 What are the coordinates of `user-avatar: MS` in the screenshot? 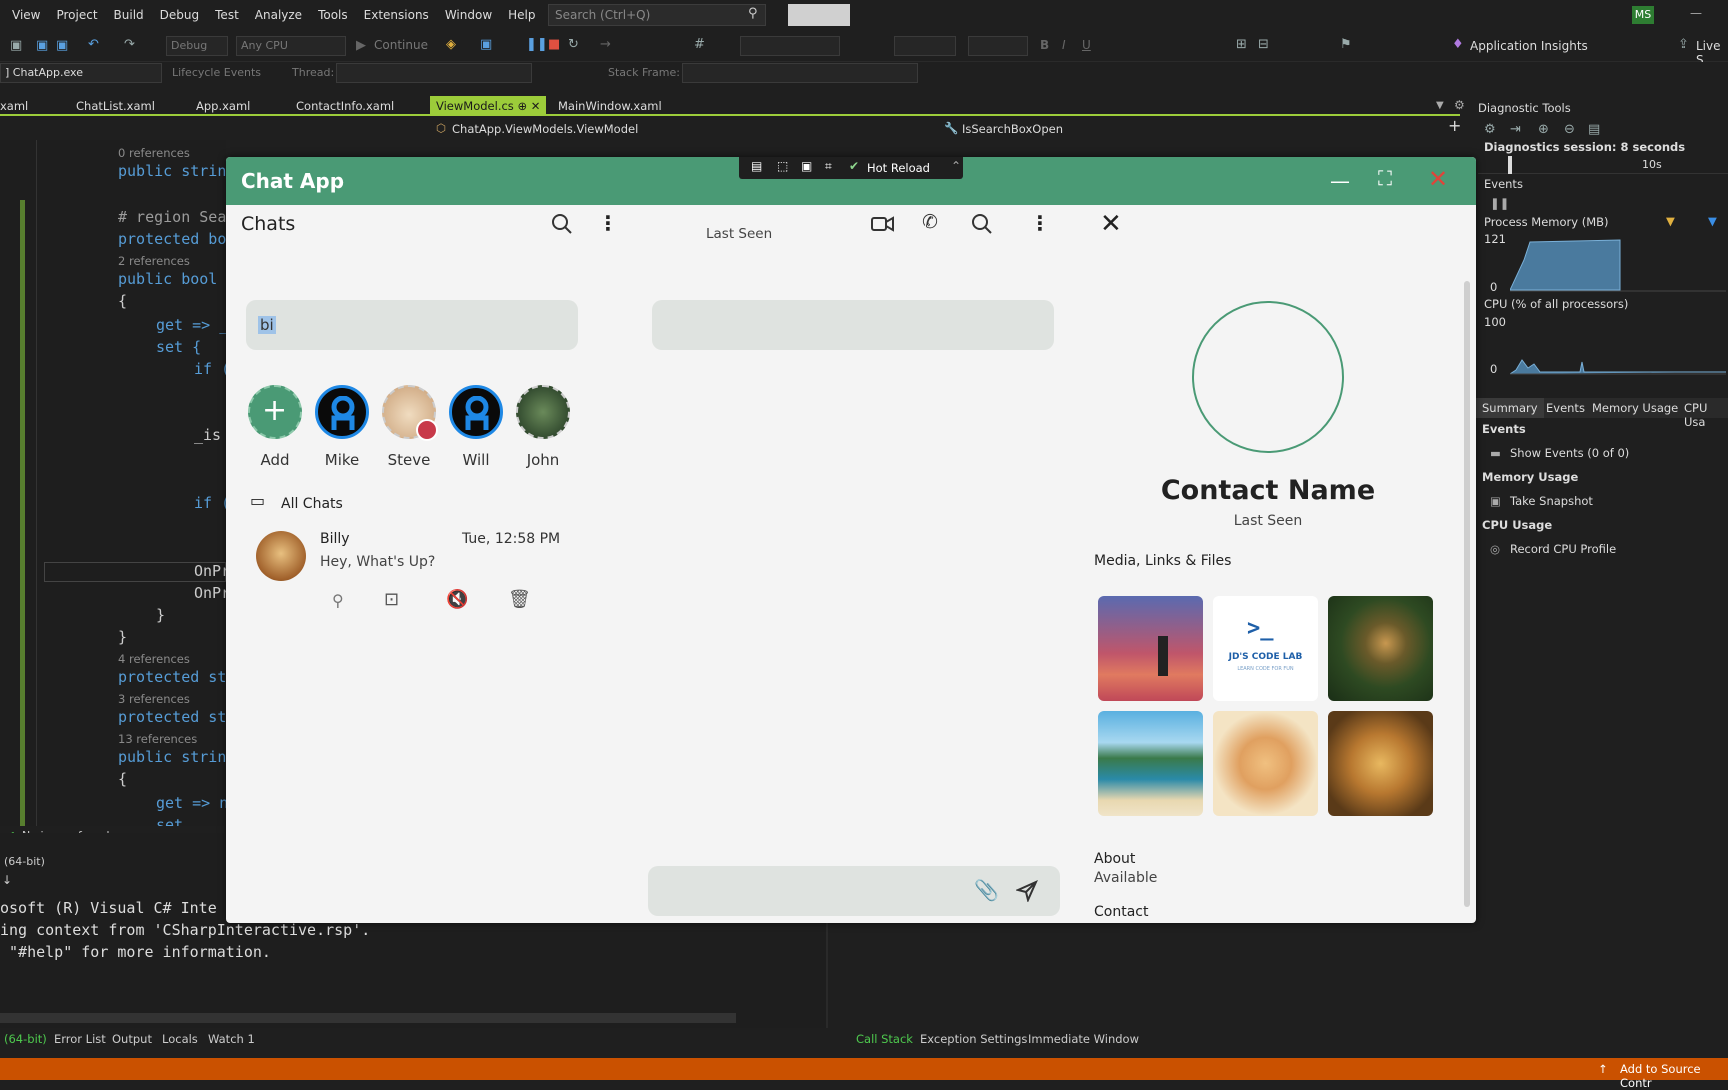 It's located at (1643, 15).